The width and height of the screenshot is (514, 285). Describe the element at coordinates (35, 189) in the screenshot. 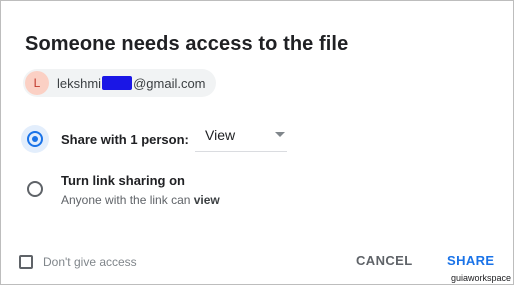

I see `link-sharing-radio` at that location.